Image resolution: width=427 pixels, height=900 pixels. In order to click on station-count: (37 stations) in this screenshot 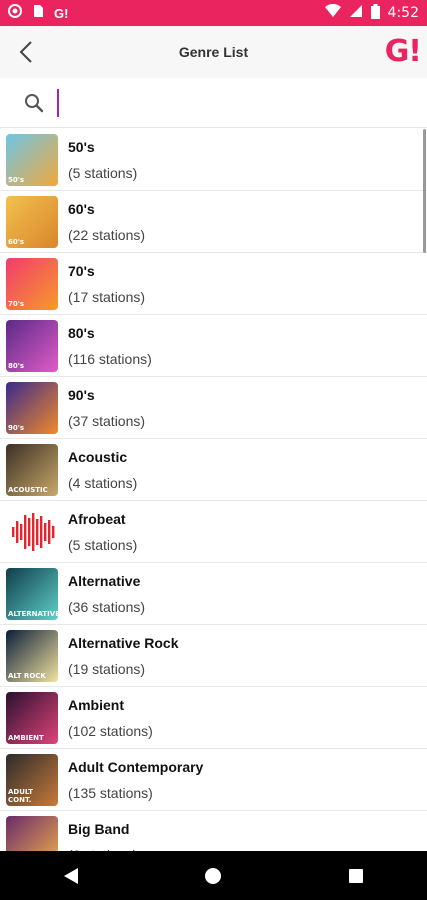, I will do `click(107, 420)`.